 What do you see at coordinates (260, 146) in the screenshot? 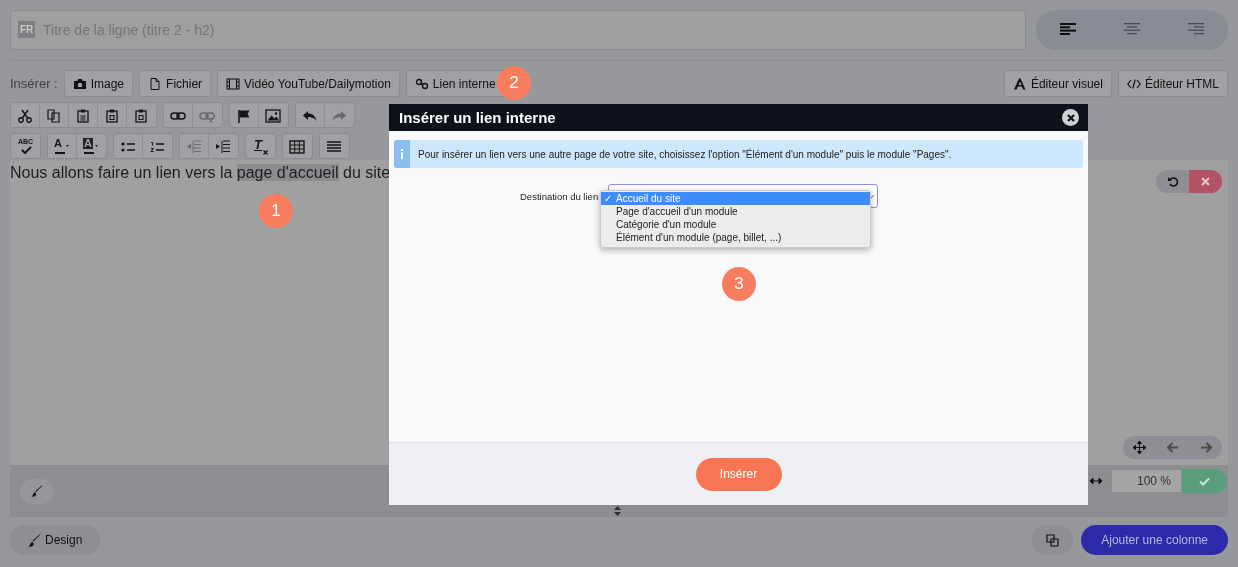
I see `clear-format-button: T` at bounding box center [260, 146].